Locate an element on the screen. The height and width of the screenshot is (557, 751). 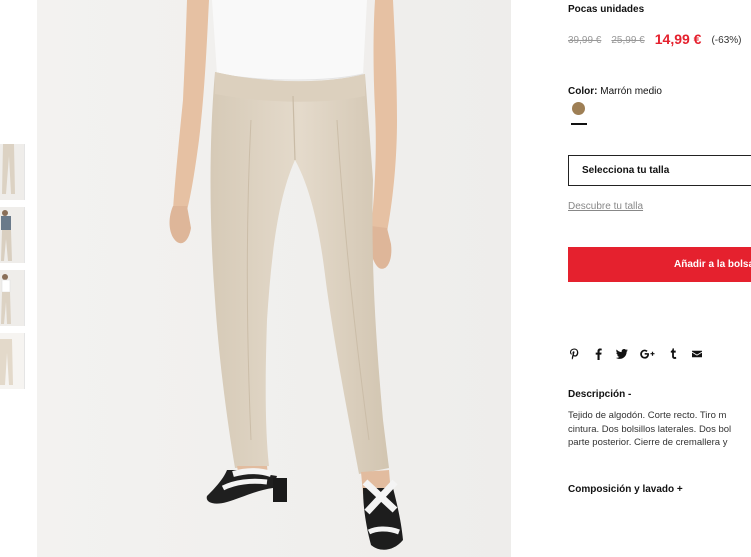
composition-toggle: Composición y lavado + is located at coordinates (625, 489).